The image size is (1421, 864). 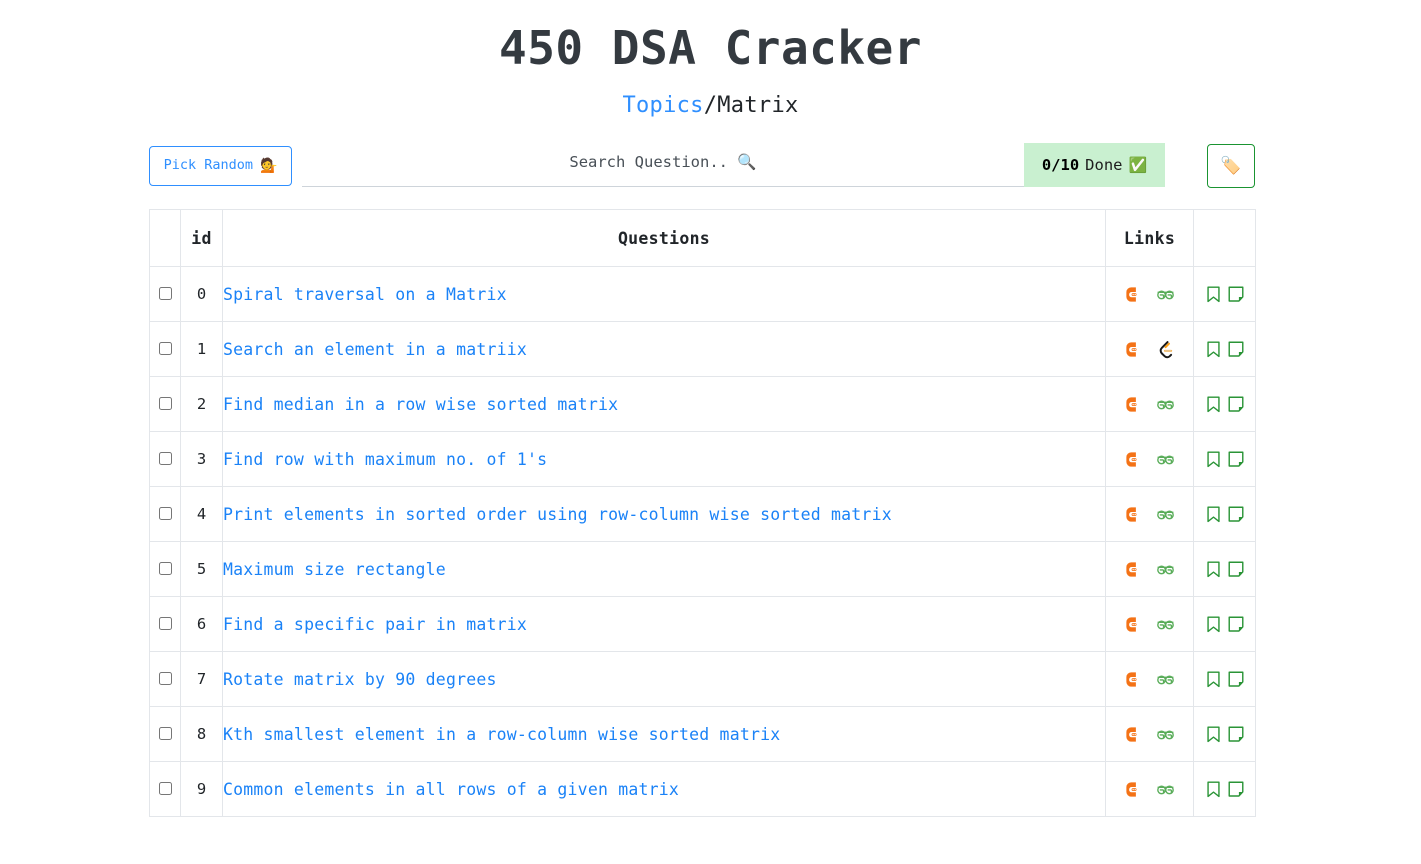 I want to click on row-question-cell: Find row with maximum no. of 1's, so click(x=664, y=459).